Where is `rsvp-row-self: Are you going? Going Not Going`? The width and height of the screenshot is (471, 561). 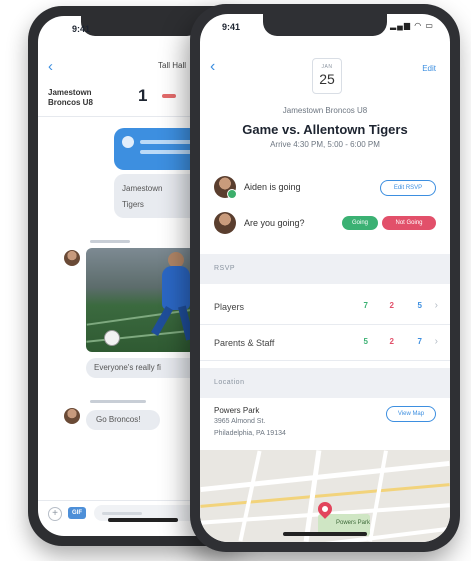 rsvp-row-self: Are you going? Going Not Going is located at coordinates (325, 225).